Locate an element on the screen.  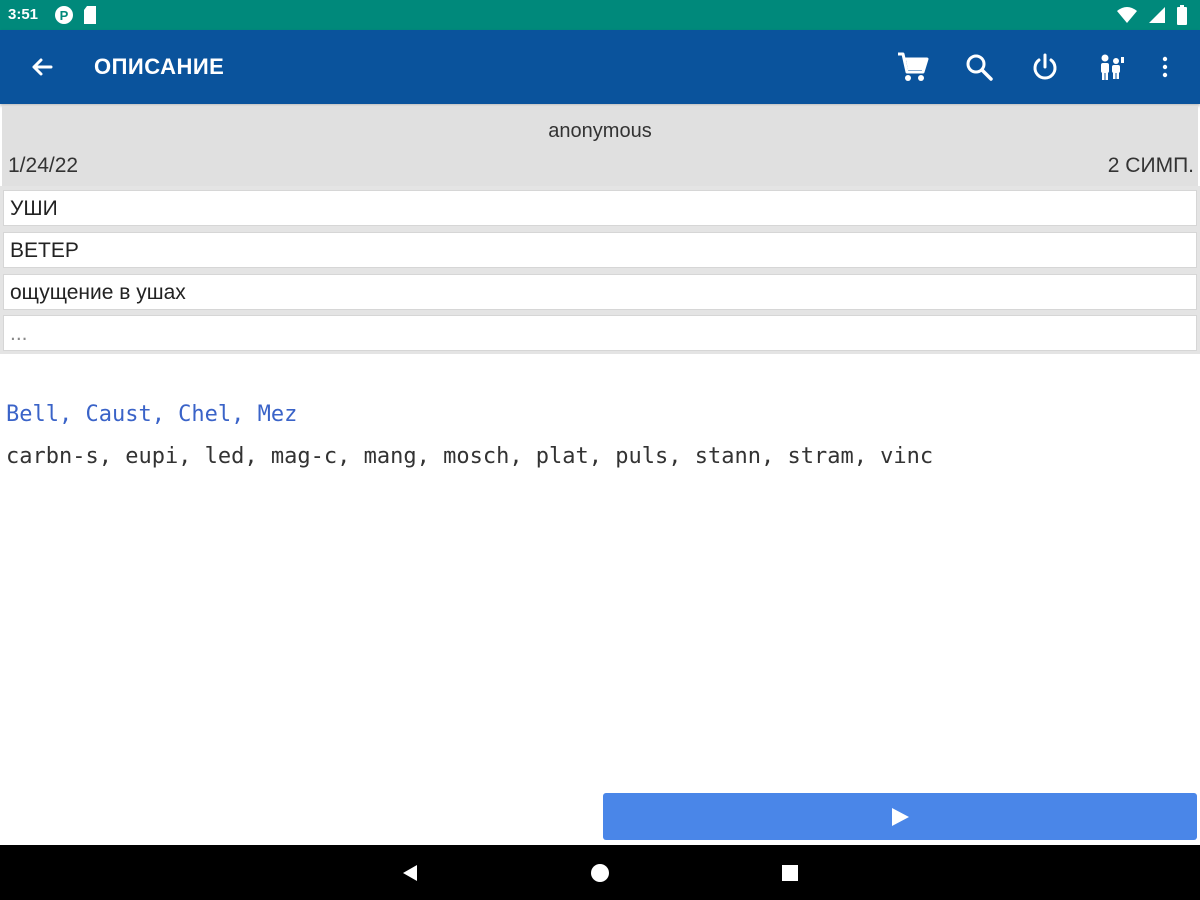
nav-back-icon is located at coordinates (410, 873).